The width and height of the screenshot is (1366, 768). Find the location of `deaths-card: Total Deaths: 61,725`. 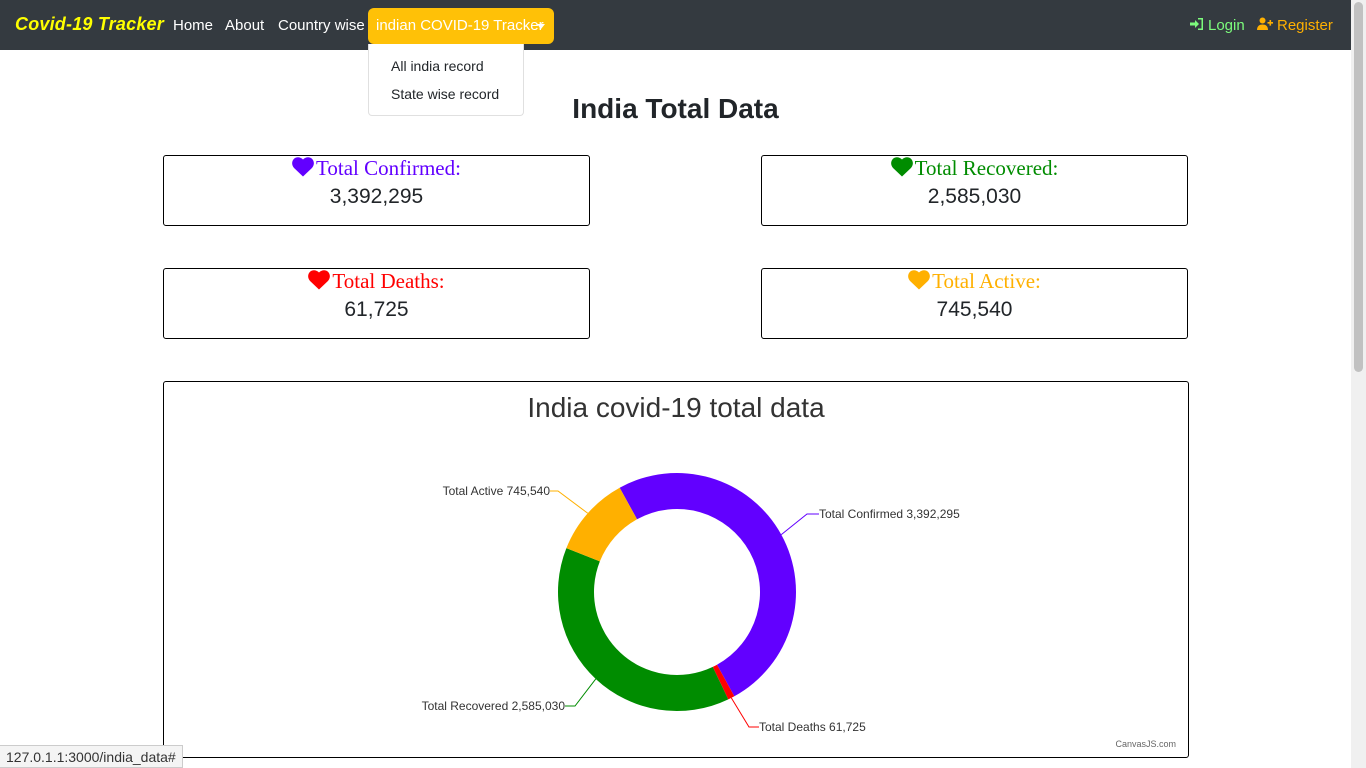

deaths-card: Total Deaths: 61,725 is located at coordinates (376, 303).